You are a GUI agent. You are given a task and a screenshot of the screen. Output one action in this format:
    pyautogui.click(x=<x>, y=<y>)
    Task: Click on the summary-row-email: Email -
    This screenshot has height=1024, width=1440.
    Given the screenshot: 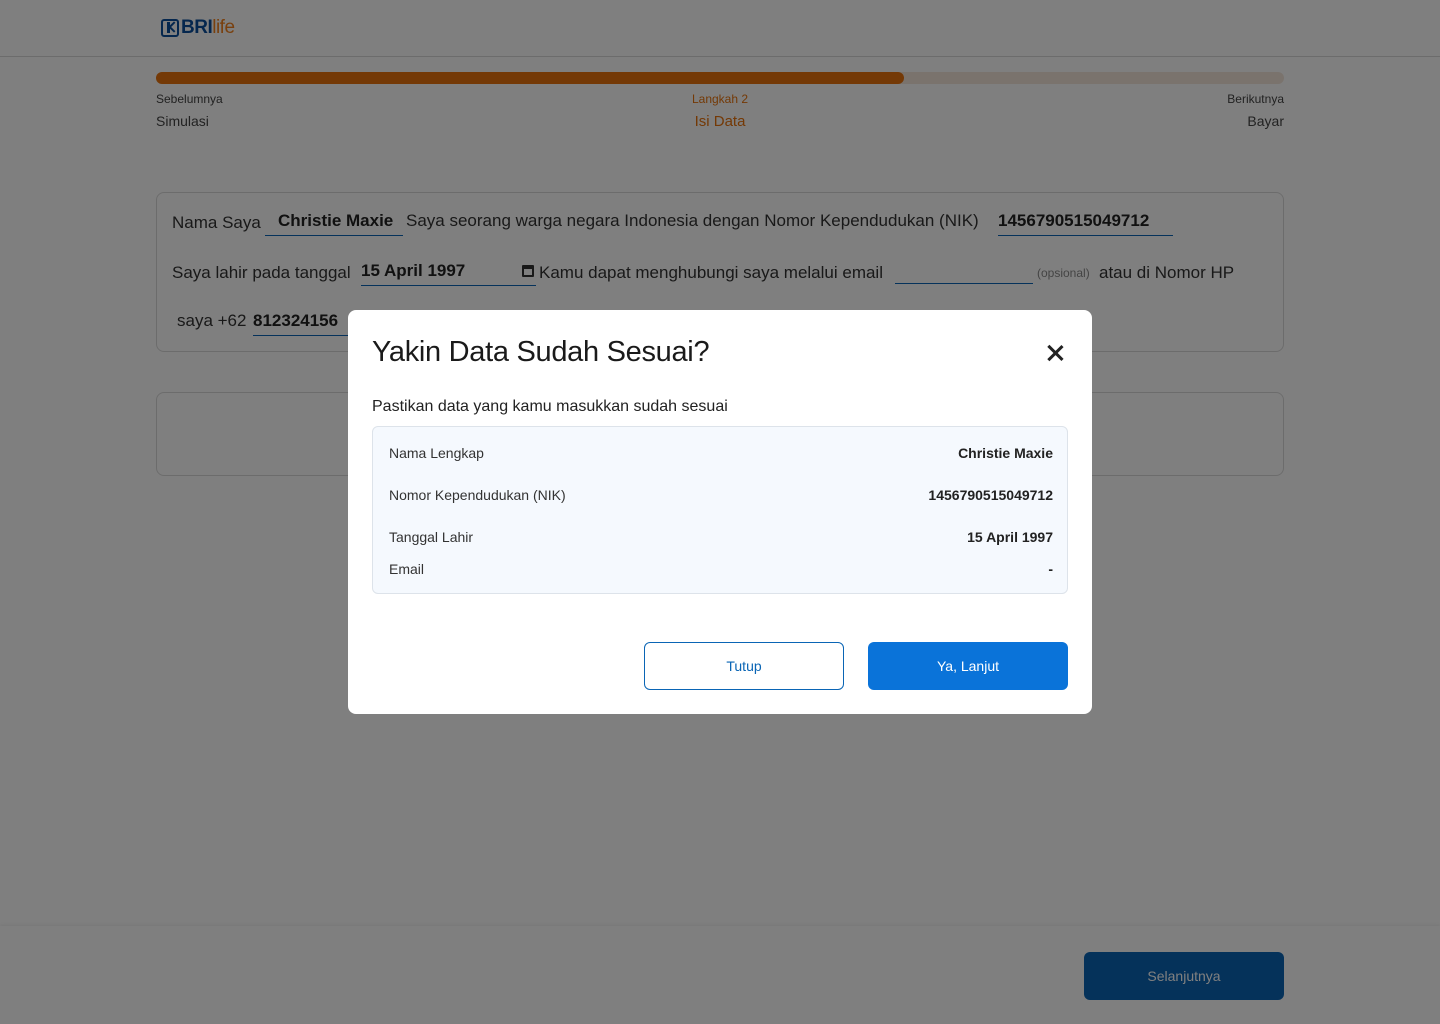 What is the action you would take?
    pyautogui.click(x=721, y=569)
    